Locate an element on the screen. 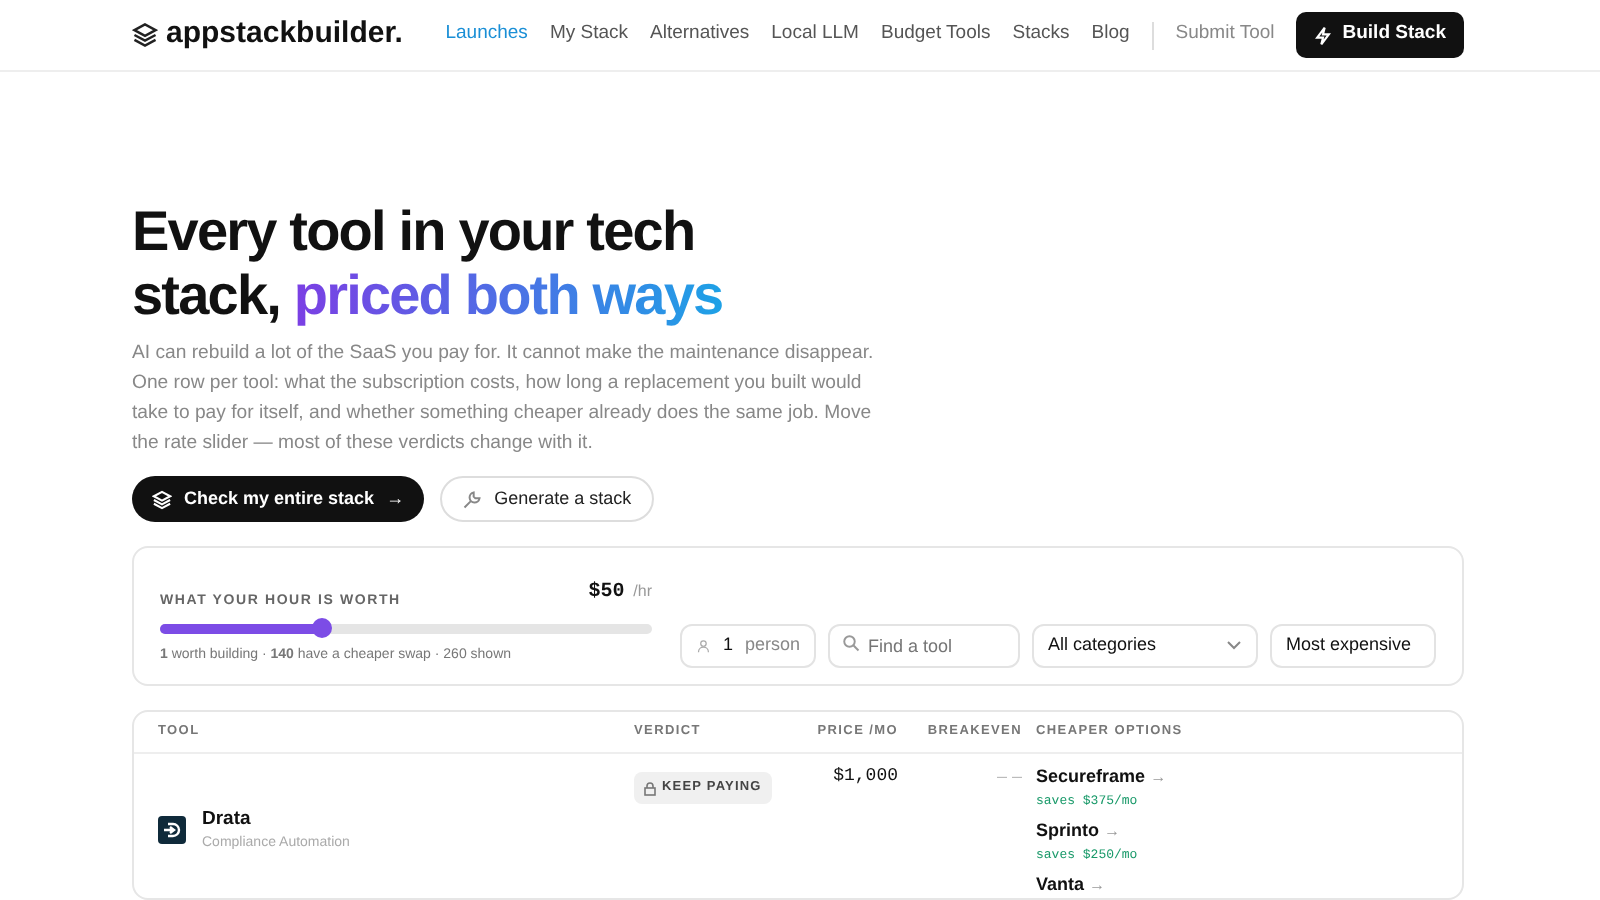  hero-title: Every tool in your tech stack, priced both ways is located at coordinates (428, 264).